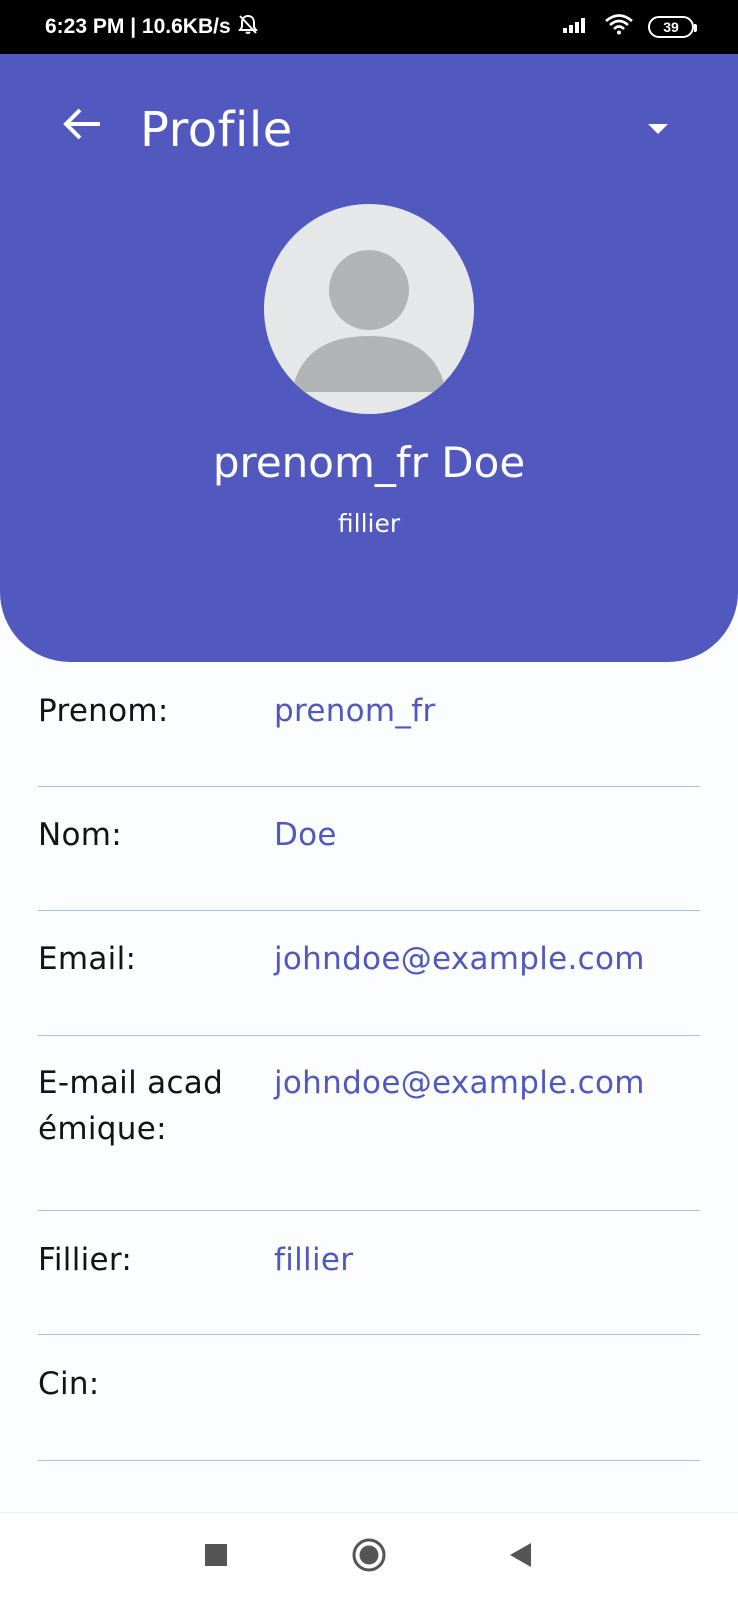 The height and width of the screenshot is (1600, 738). Describe the element at coordinates (138, 26) in the screenshot. I see `status-time-speed: 6:23 PM | 10.6KB/s` at that location.